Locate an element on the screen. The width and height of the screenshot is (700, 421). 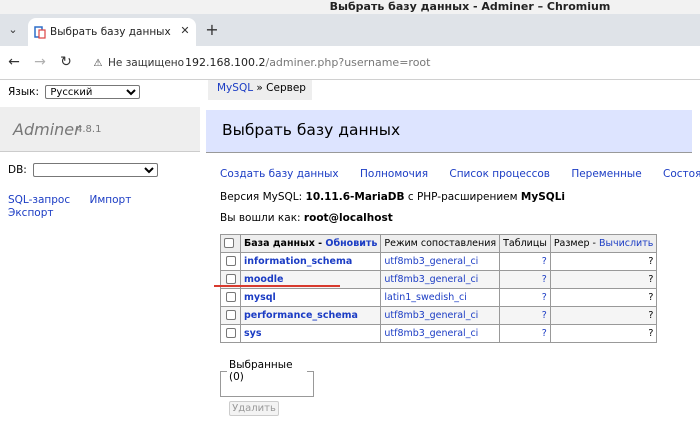
forward-arrow-icon: → is located at coordinates (40, 62).